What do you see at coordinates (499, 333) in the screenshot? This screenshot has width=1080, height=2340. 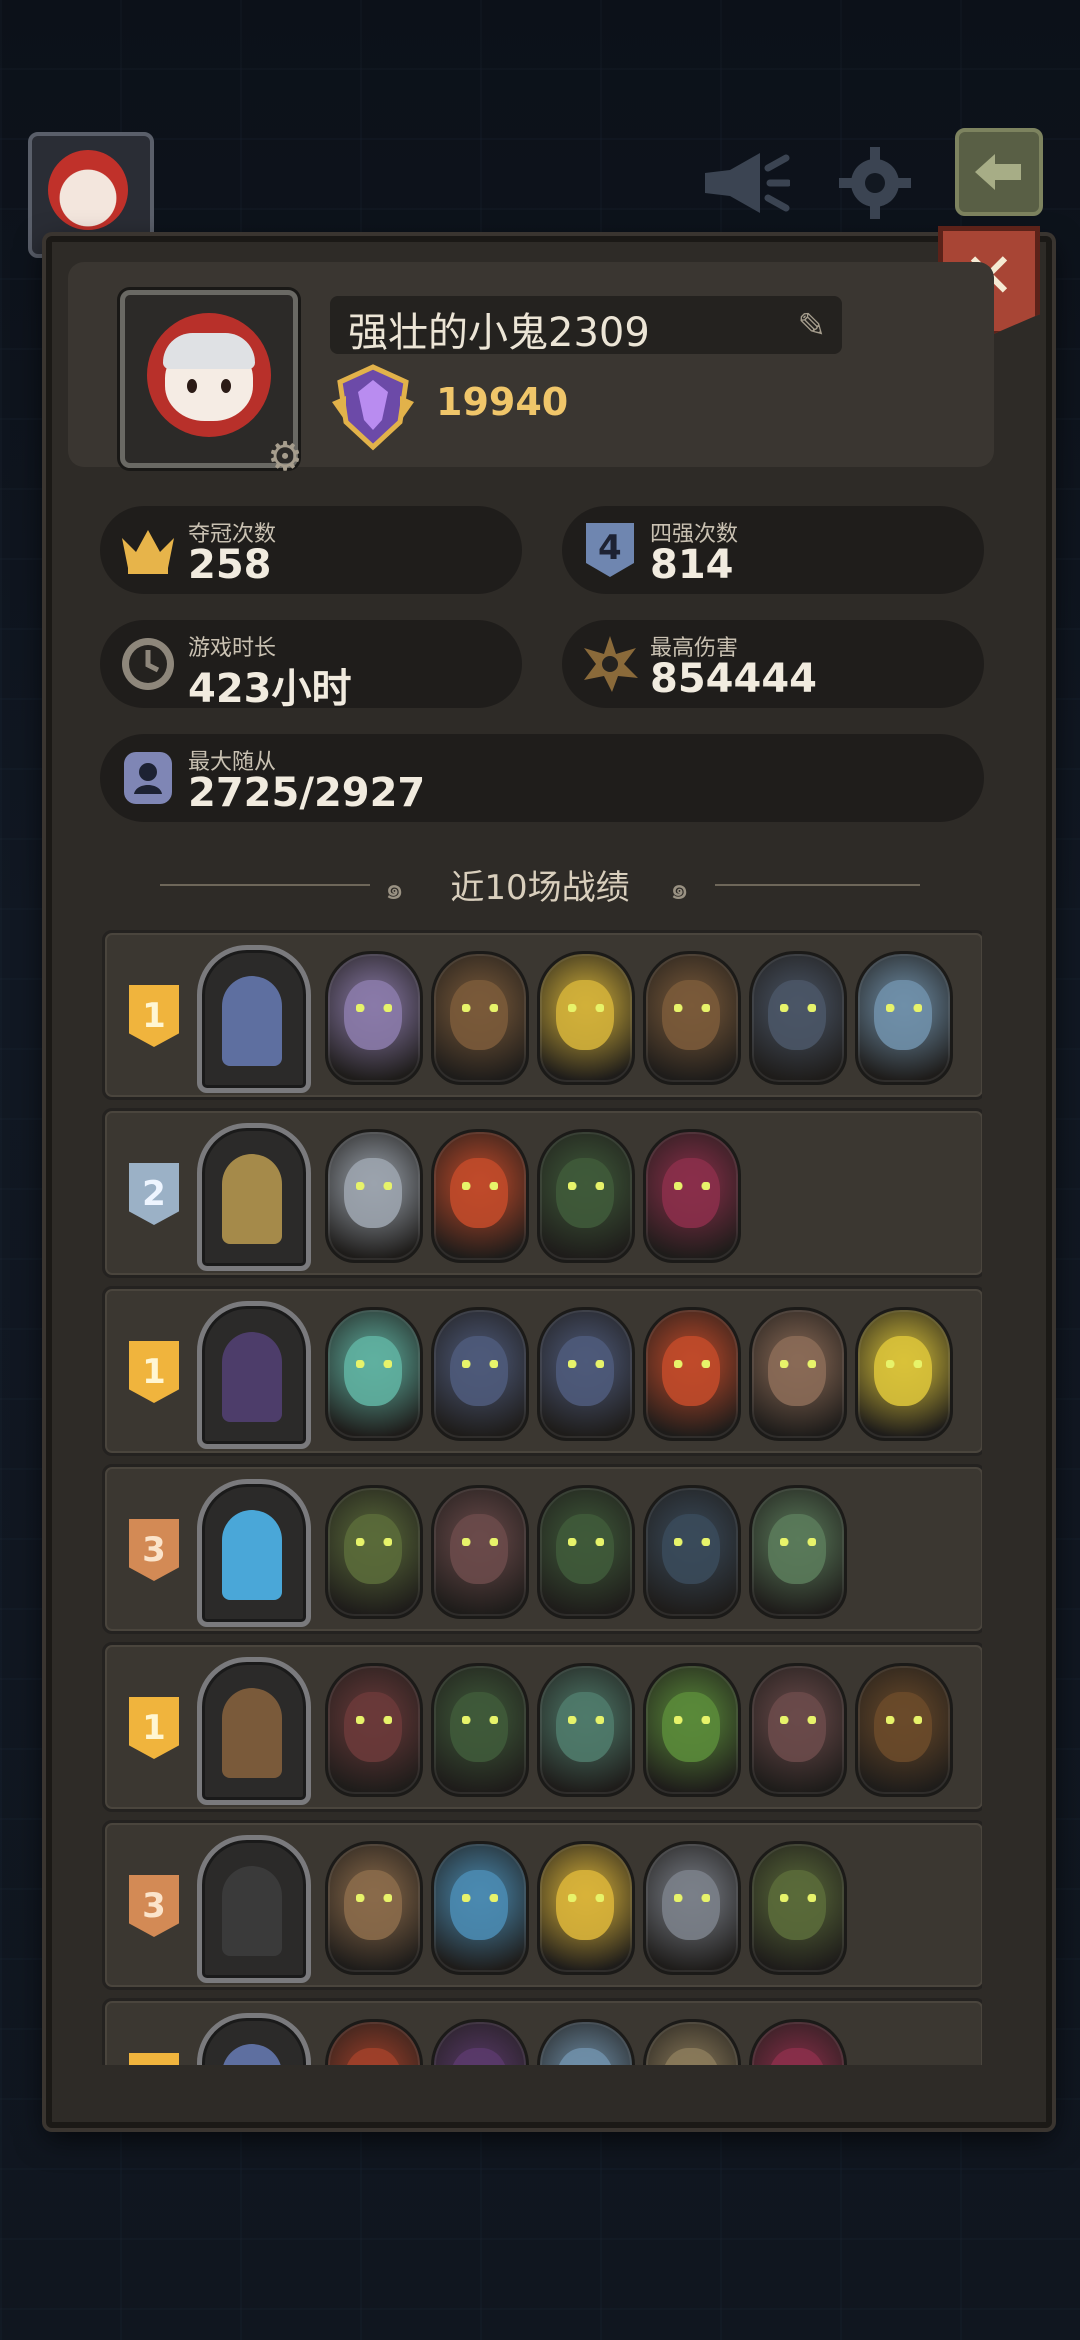 I see `player-name: 强壮的小鬼2309` at bounding box center [499, 333].